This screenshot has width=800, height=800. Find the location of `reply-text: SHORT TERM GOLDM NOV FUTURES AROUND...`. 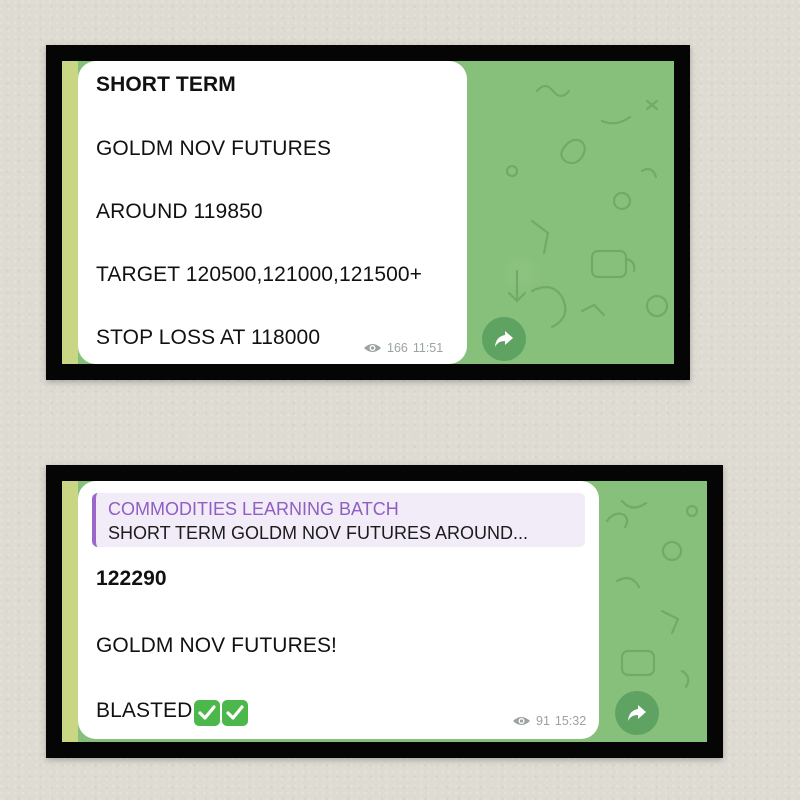

reply-text: SHORT TERM GOLDM NOV FUTURES AROUND... is located at coordinates (318, 533).